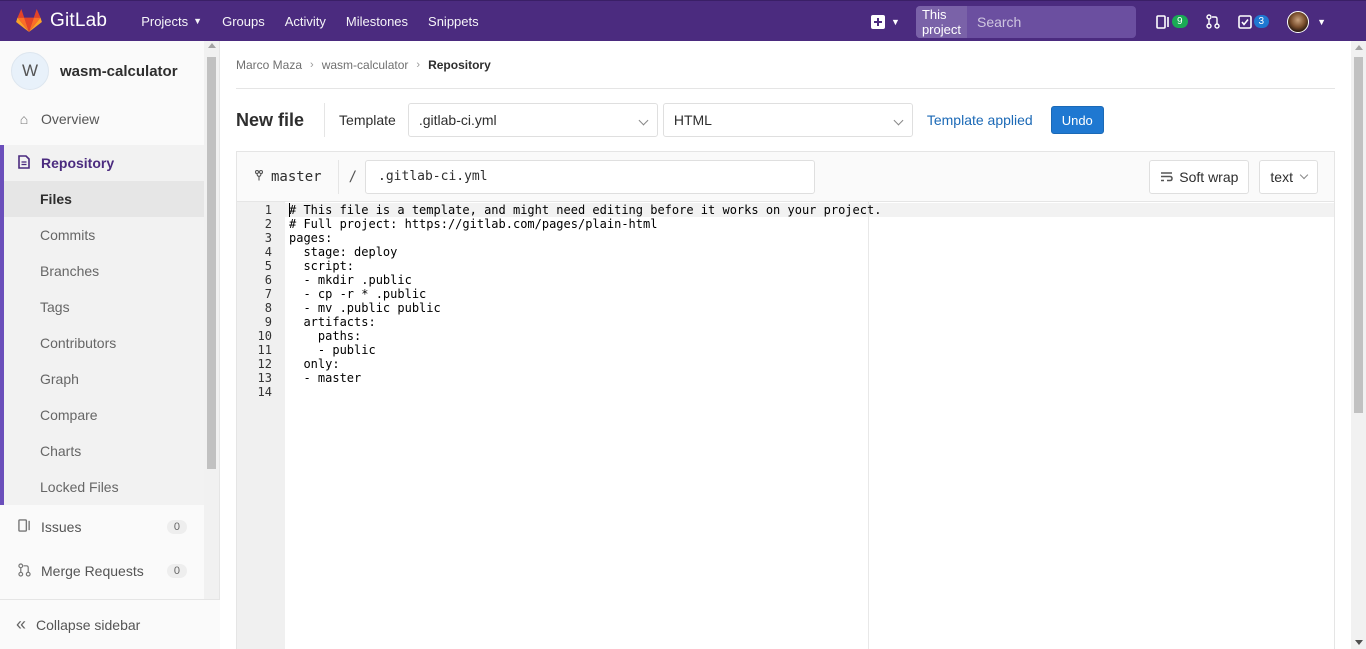 The width and height of the screenshot is (1366, 649). I want to click on code-line: - mv .public public, so click(585, 308).